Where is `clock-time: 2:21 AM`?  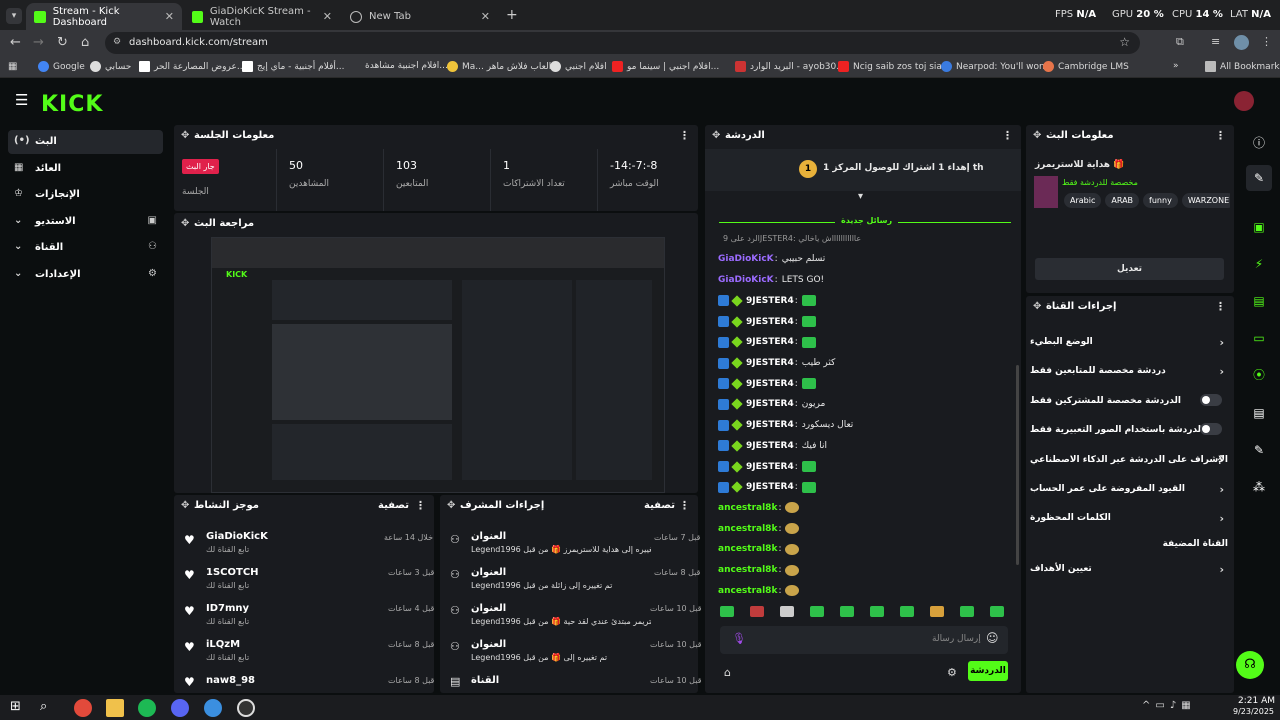 clock-time: 2:21 AM is located at coordinates (1256, 701).